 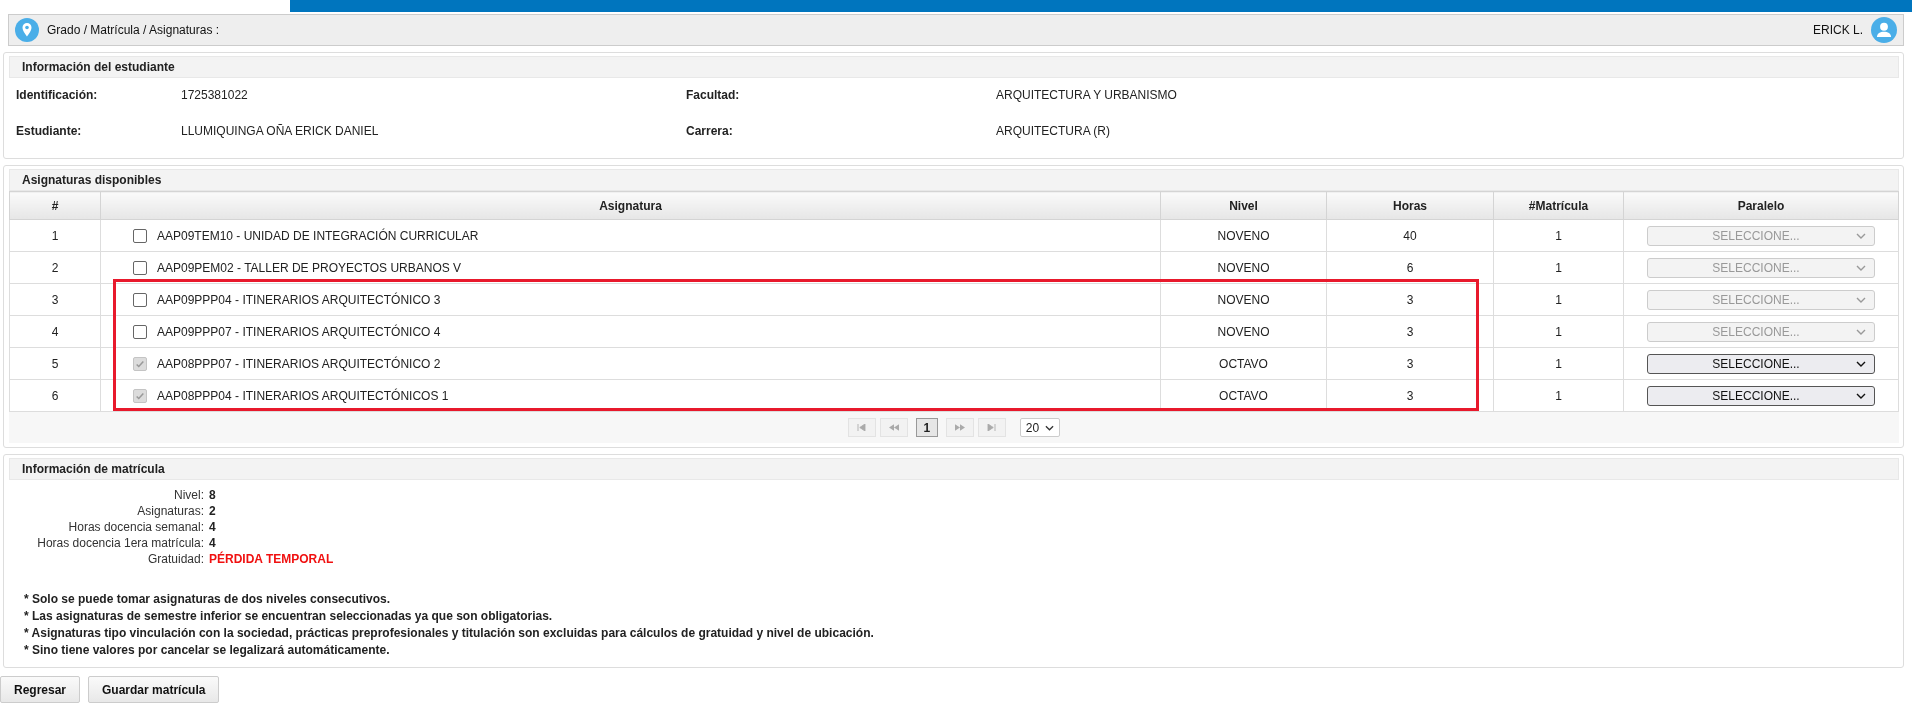 I want to click on panel-title: Información del estudiante, so click(x=98, y=67).